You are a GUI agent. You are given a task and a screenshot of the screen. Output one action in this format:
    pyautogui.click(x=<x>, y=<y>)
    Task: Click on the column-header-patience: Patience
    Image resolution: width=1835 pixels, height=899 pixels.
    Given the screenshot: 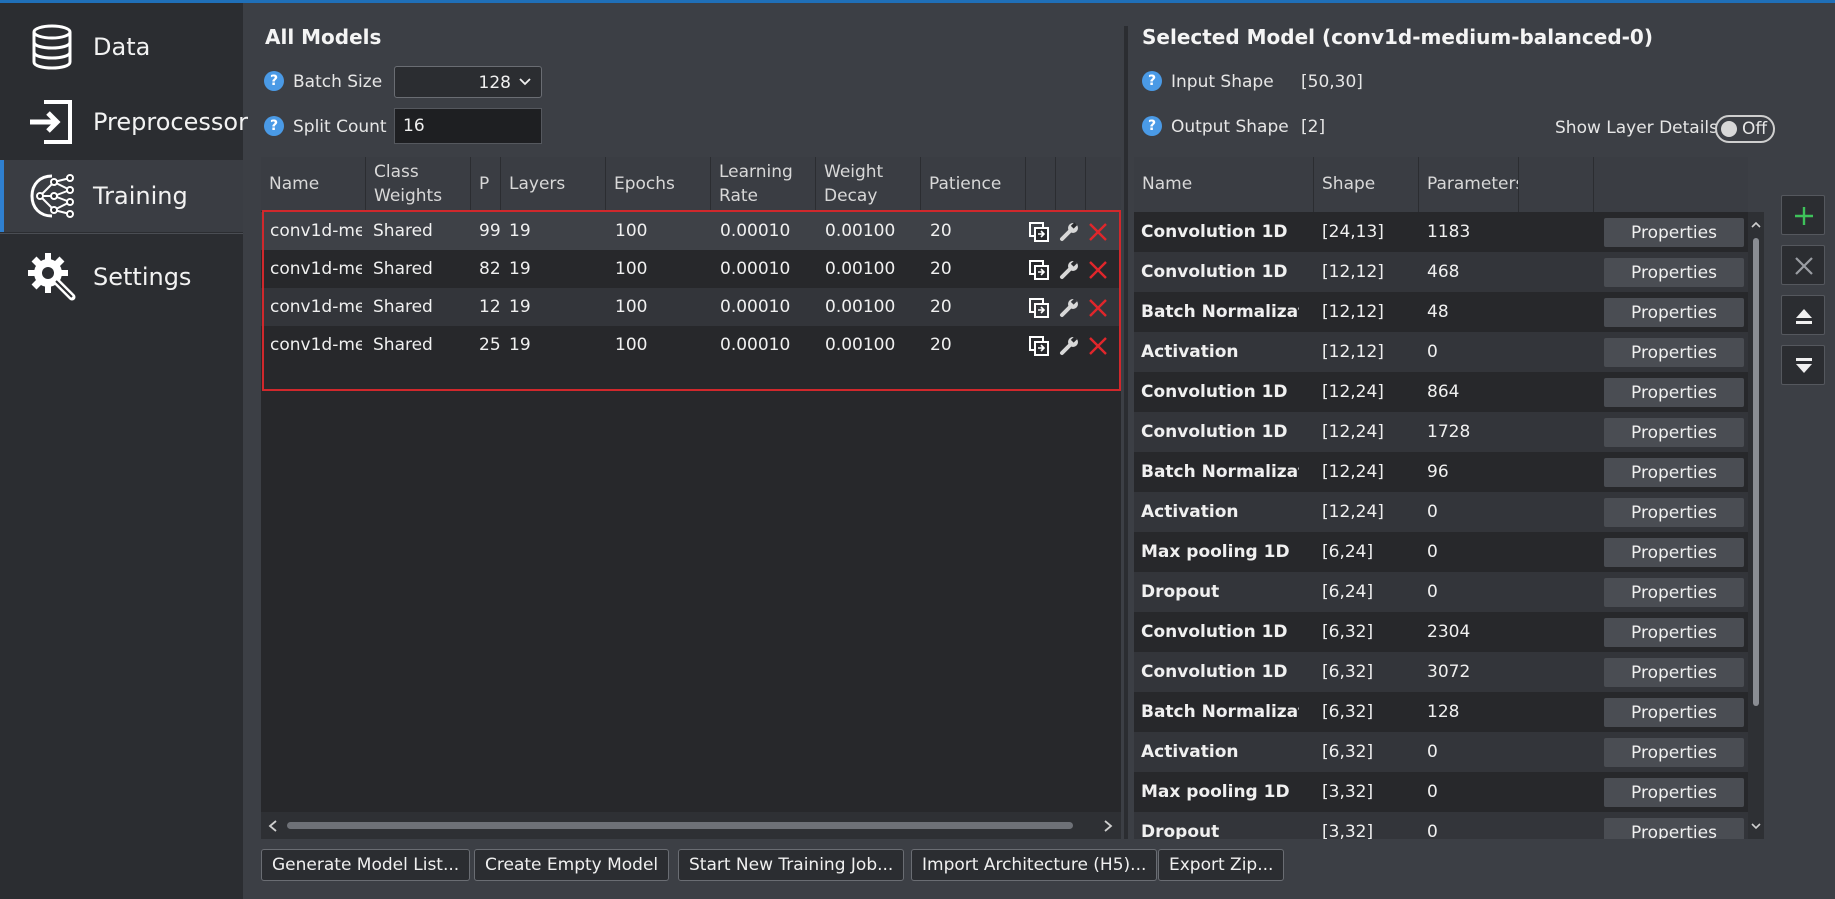 What is the action you would take?
    pyautogui.click(x=973, y=184)
    